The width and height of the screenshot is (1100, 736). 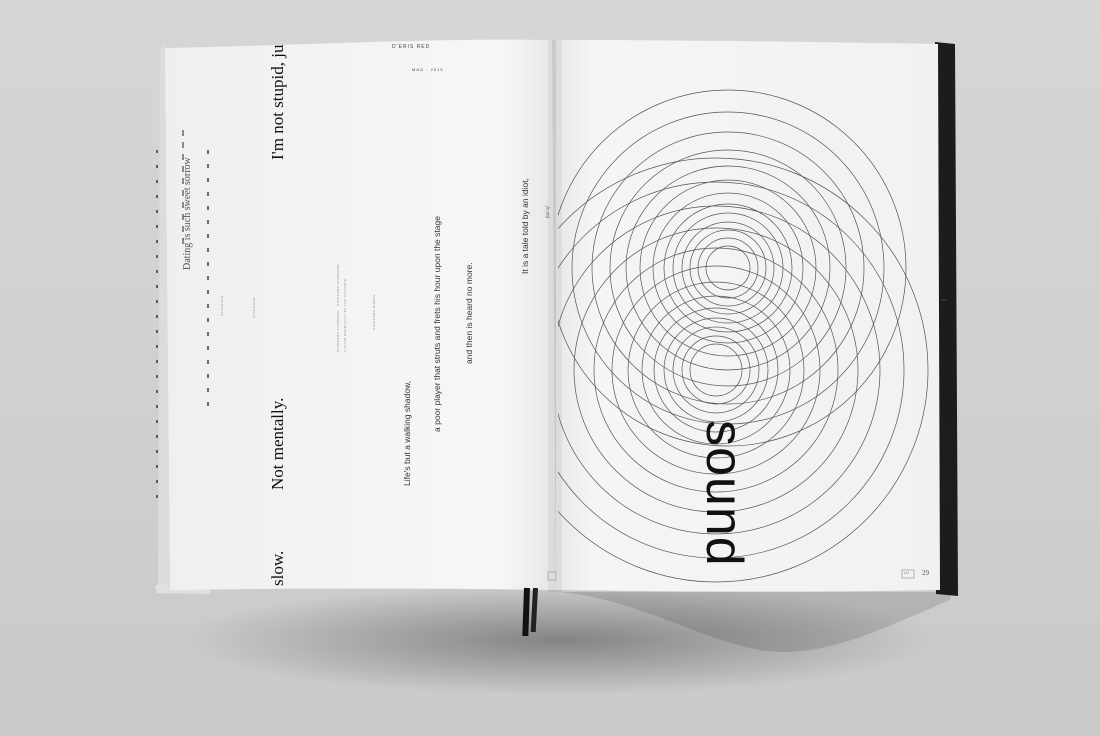 I want to click on page-number: 29, so click(x=925, y=573).